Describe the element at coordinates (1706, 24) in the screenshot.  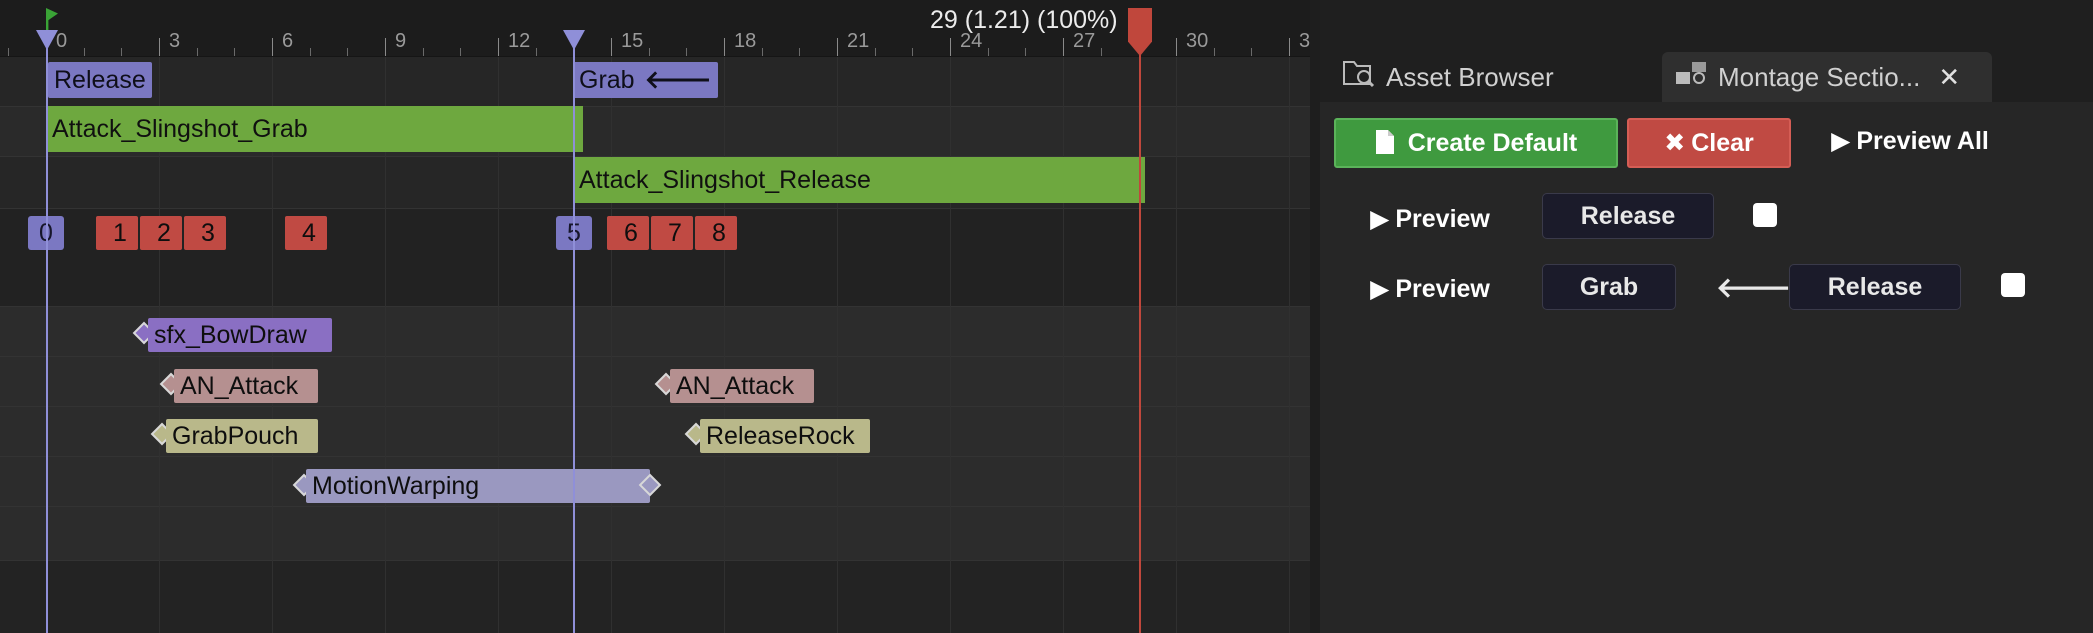
I see `panel-header-strip` at that location.